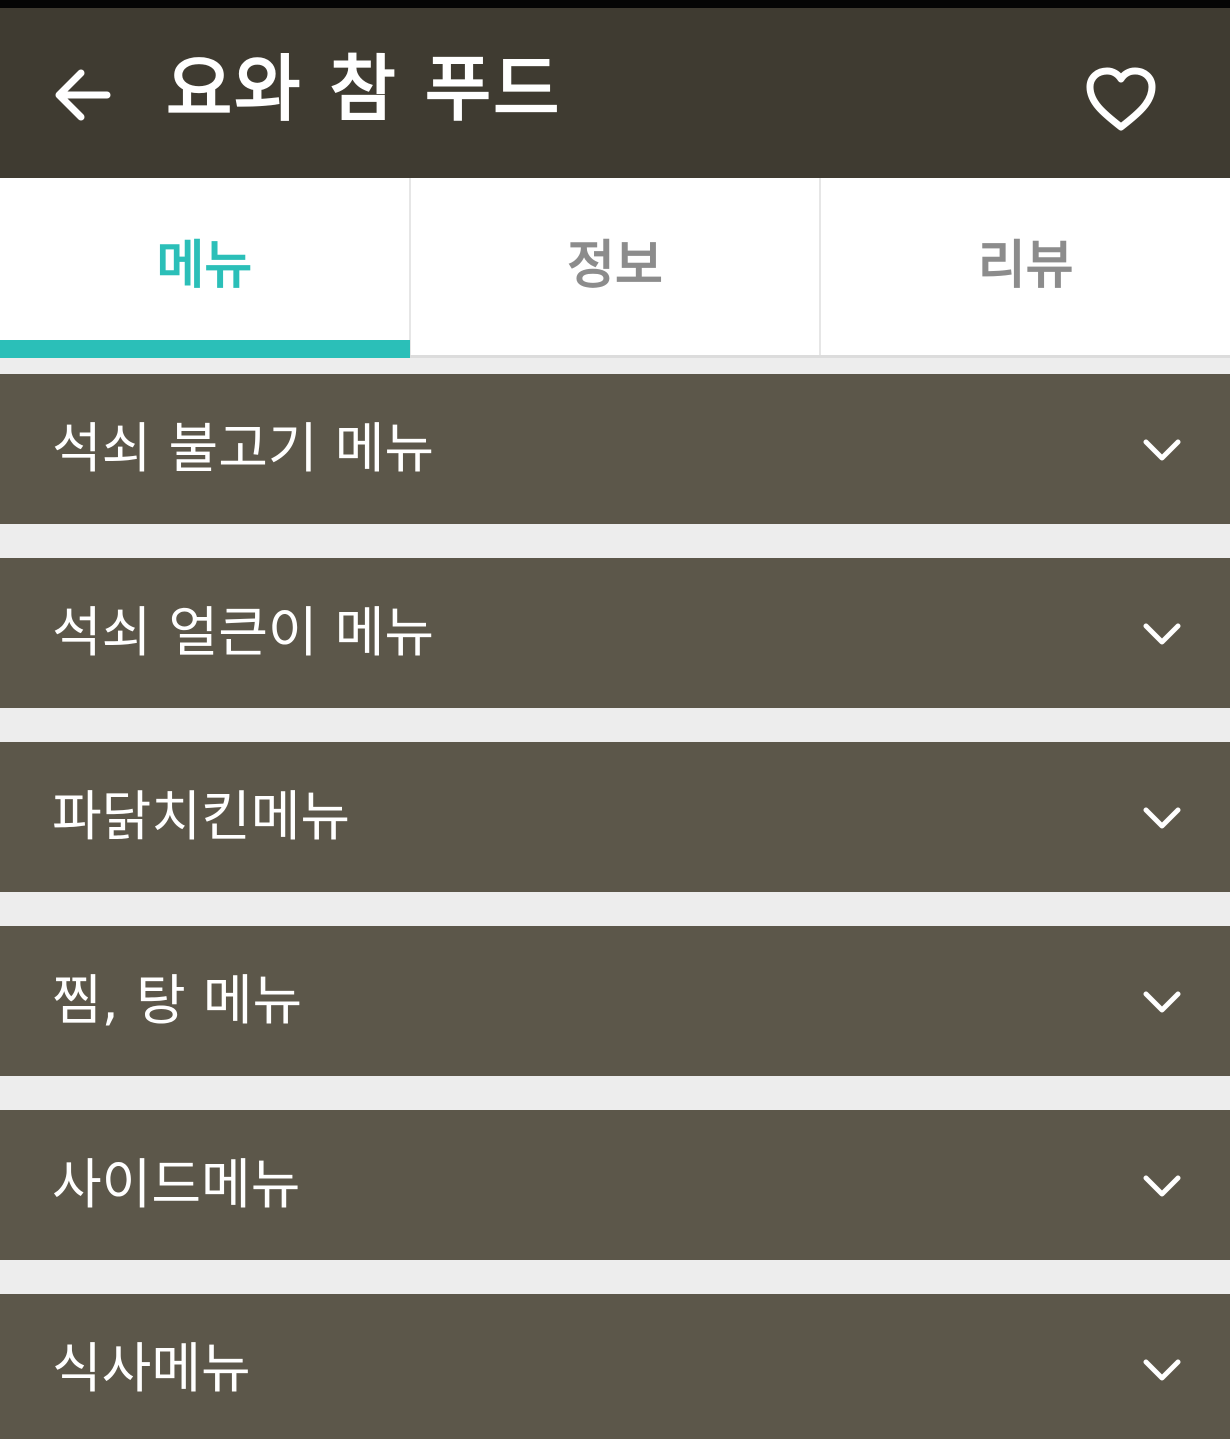 This screenshot has height=1439, width=1230. I want to click on tab-label: 정보, so click(615, 266).